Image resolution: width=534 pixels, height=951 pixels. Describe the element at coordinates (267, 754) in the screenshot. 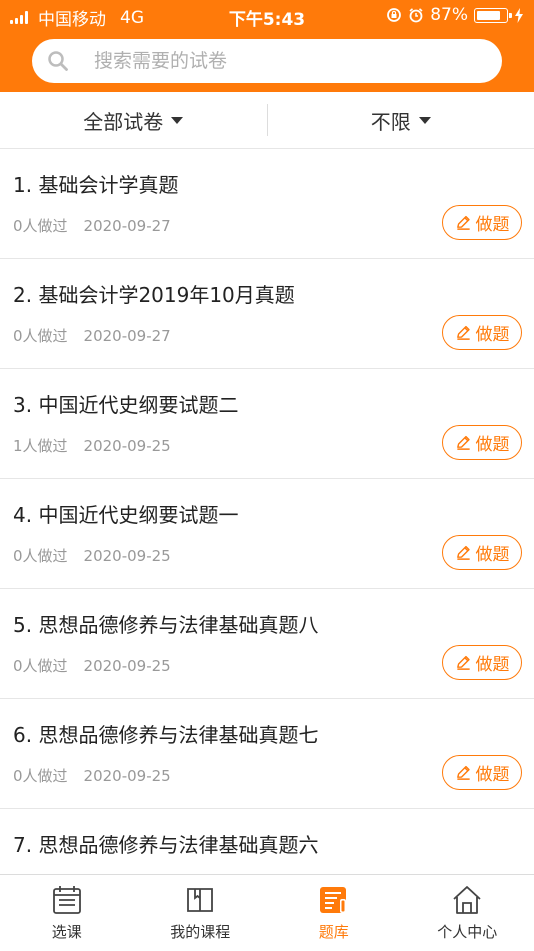

I see `exam-item: 6. 思想品德修养与法律基础真题七 0人做过 2020-09-25 做题` at that location.